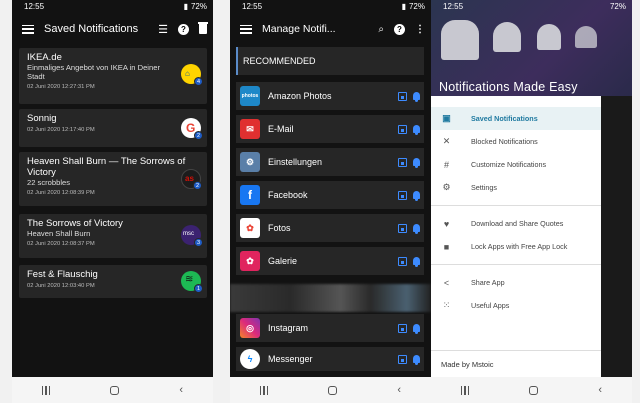 The height and width of the screenshot is (403, 640). I want to click on tune-icon: ☰, so click(163, 29).